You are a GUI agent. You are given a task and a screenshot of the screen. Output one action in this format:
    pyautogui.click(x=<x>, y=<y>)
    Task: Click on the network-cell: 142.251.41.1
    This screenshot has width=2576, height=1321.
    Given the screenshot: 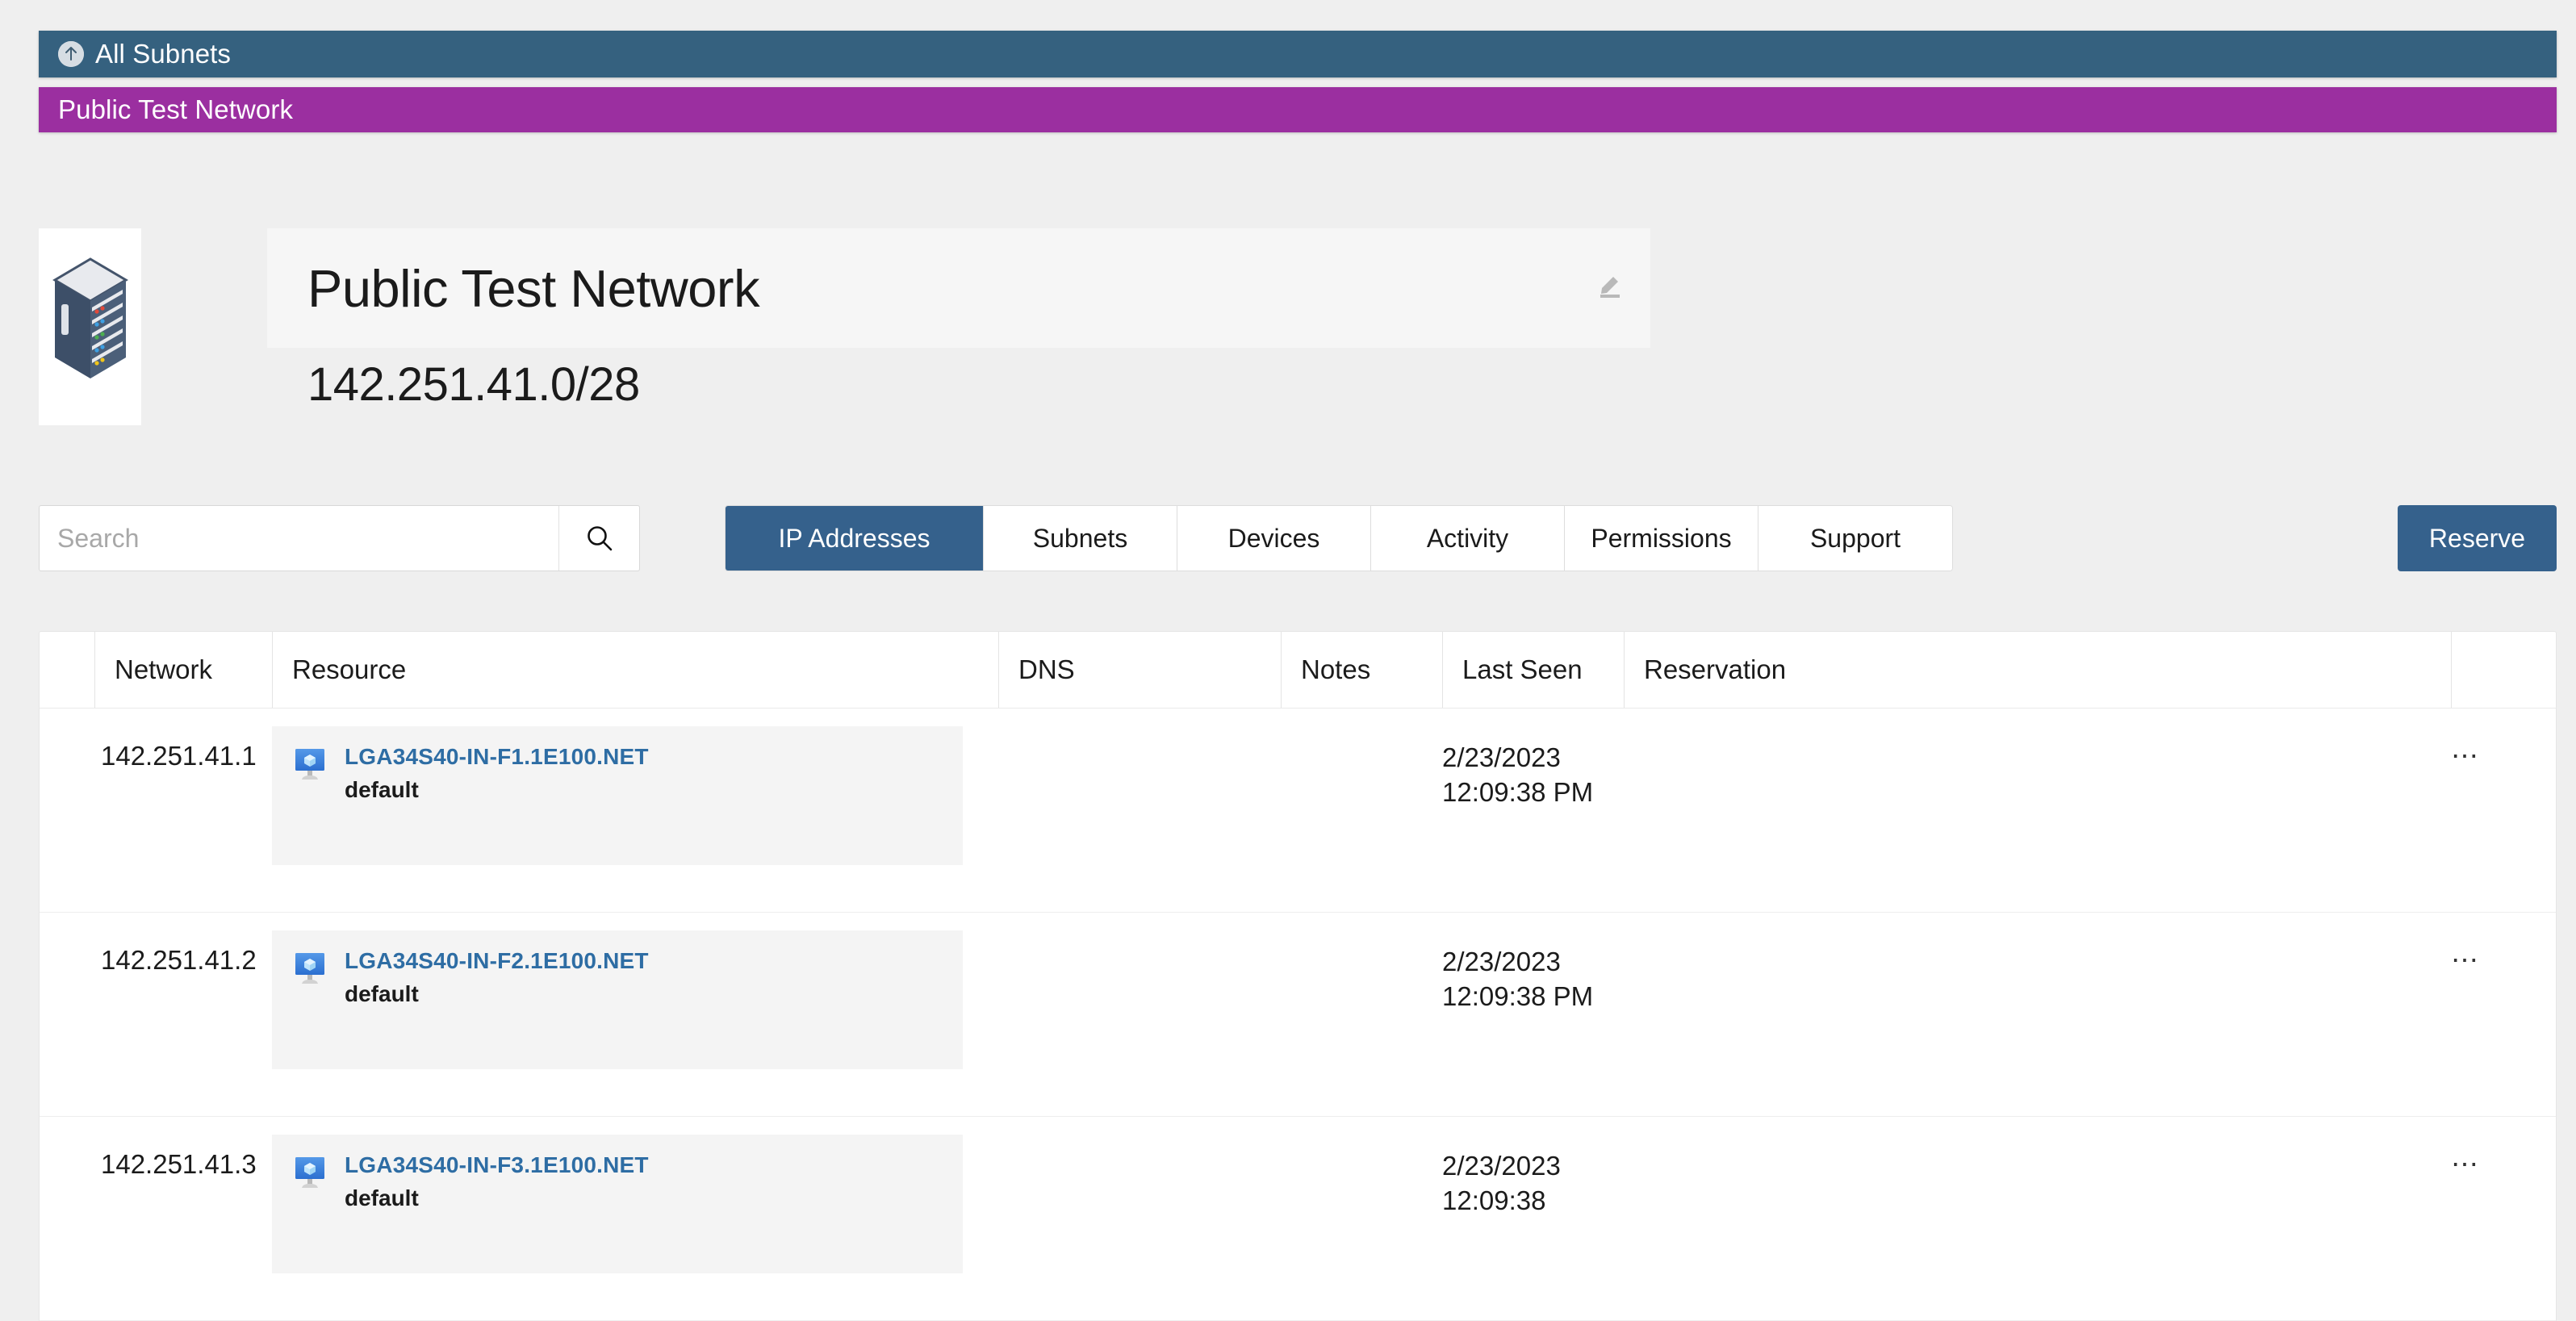 What is the action you would take?
    pyautogui.click(x=183, y=810)
    